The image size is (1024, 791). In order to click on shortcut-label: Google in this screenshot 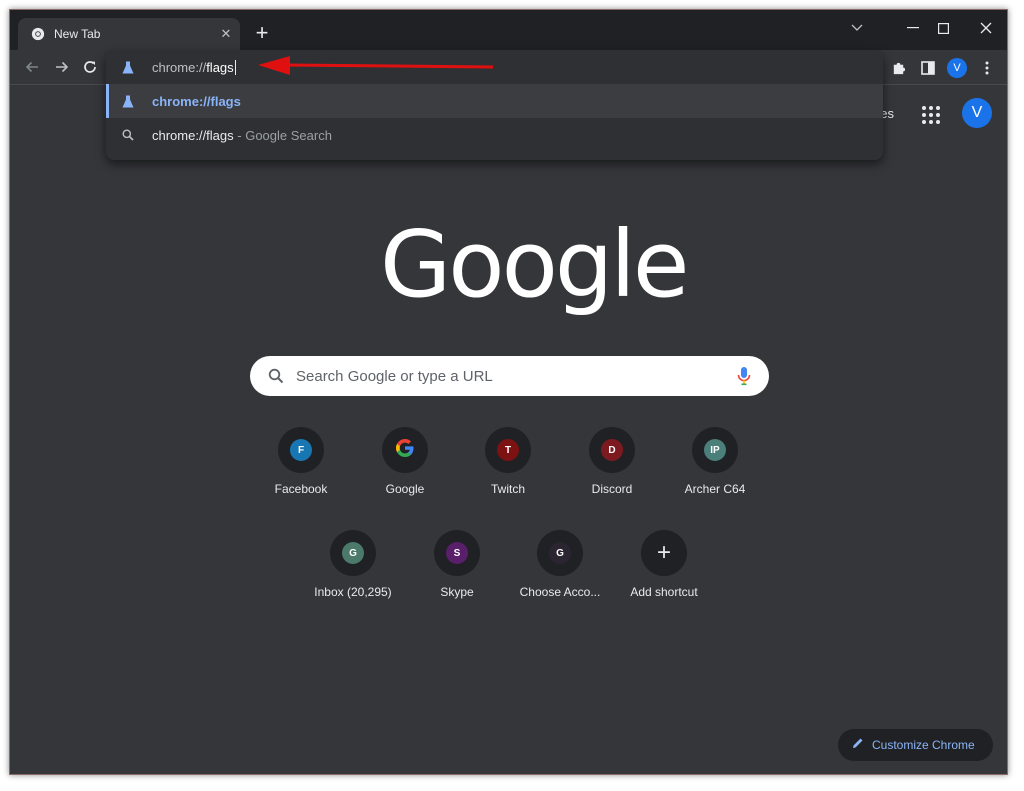, I will do `click(405, 489)`.